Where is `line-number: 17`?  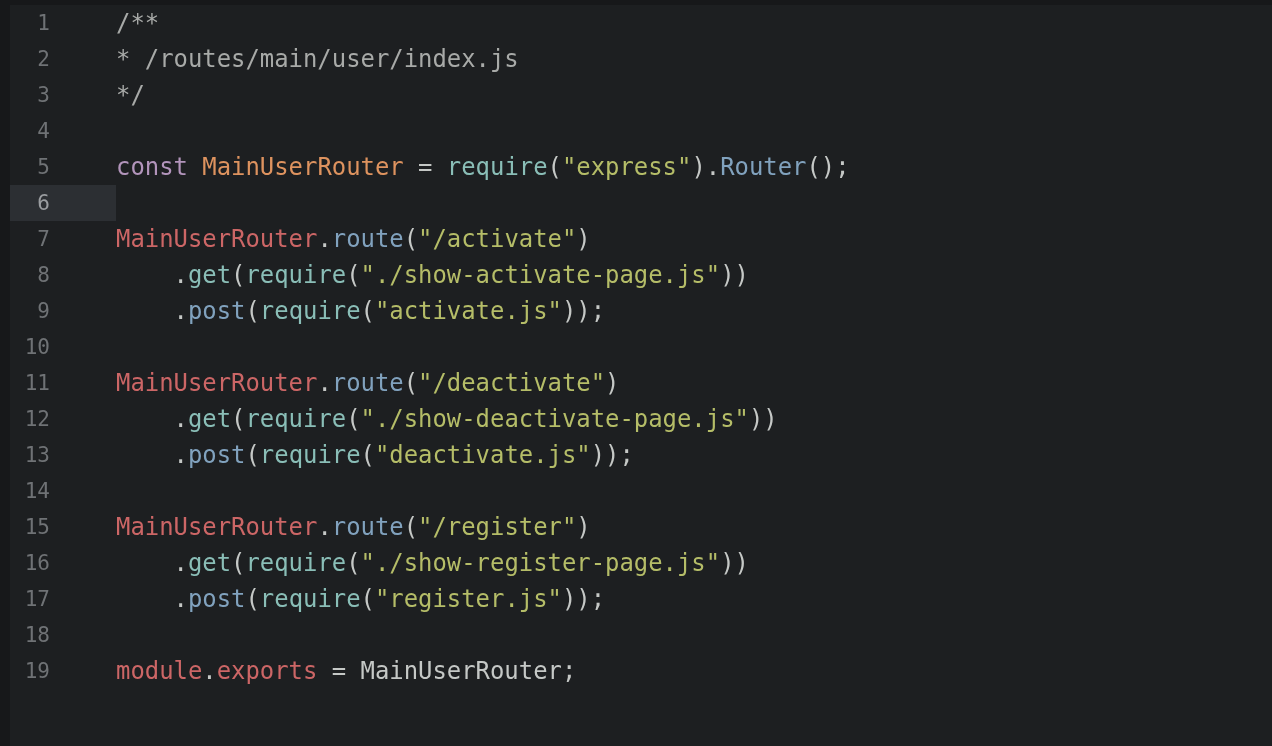 line-number: 17 is located at coordinates (37, 599).